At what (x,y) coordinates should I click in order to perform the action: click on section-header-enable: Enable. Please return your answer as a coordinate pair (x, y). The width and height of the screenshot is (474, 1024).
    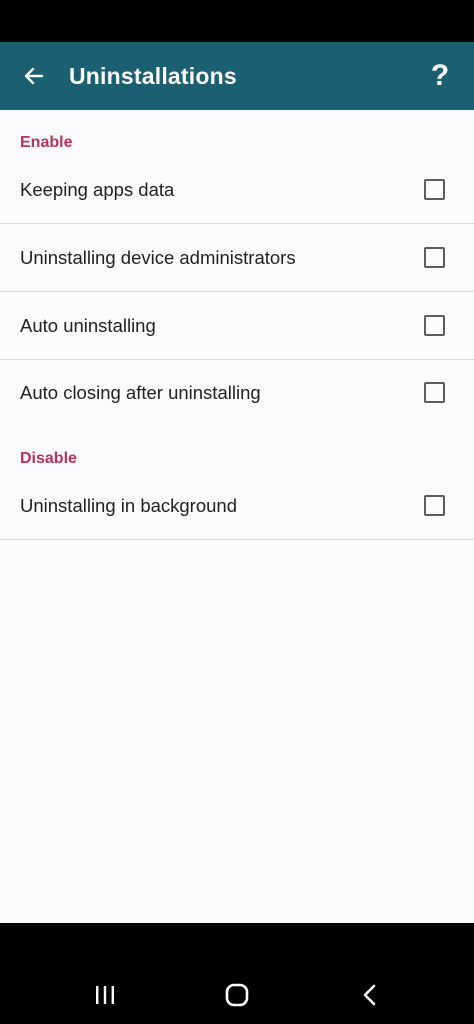
    Looking at the image, I should click on (46, 142).